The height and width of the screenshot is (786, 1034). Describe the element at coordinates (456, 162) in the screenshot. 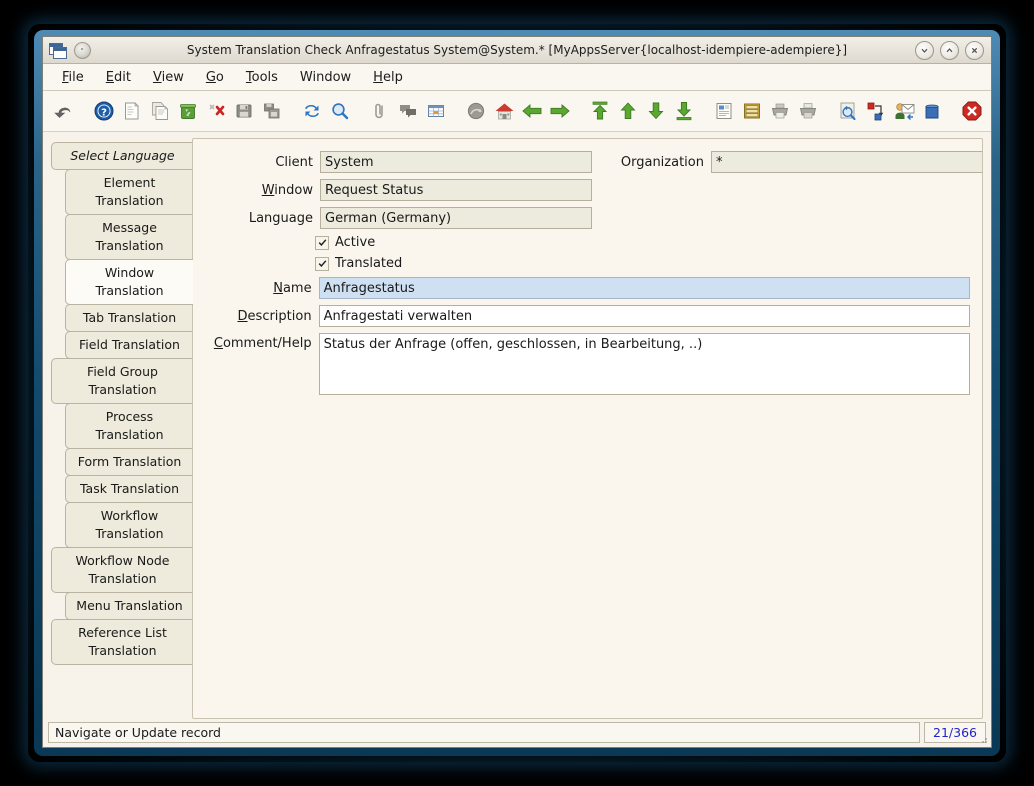

I see `client-field: System` at that location.